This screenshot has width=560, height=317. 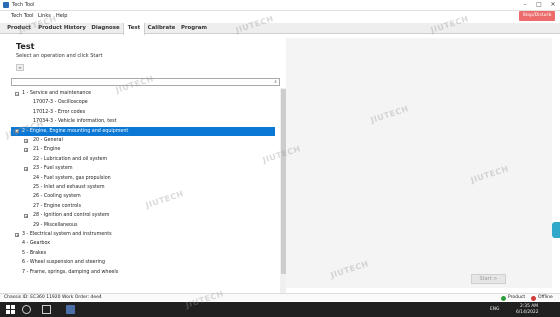 I want to click on clock-time: 2:35 AM, so click(x=529, y=306).